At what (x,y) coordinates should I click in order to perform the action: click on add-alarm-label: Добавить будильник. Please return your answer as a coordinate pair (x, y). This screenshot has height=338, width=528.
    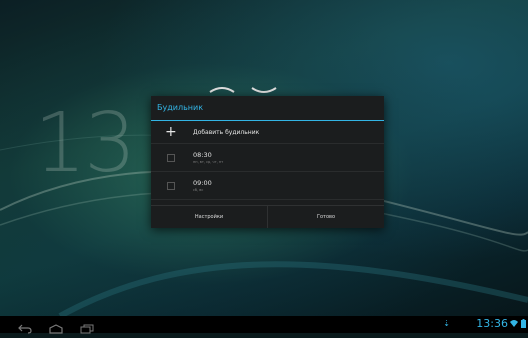
    Looking at the image, I should click on (226, 132).